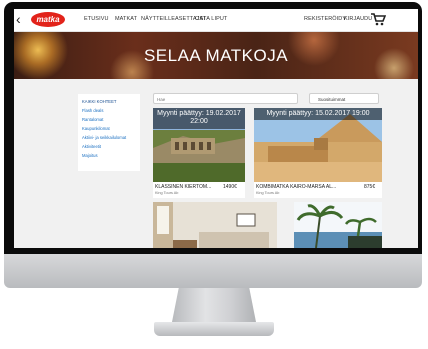 Image resolution: width=428 pixels, height=349 pixels. Describe the element at coordinates (225, 98) in the screenshot. I see `search-input: Hae` at that location.